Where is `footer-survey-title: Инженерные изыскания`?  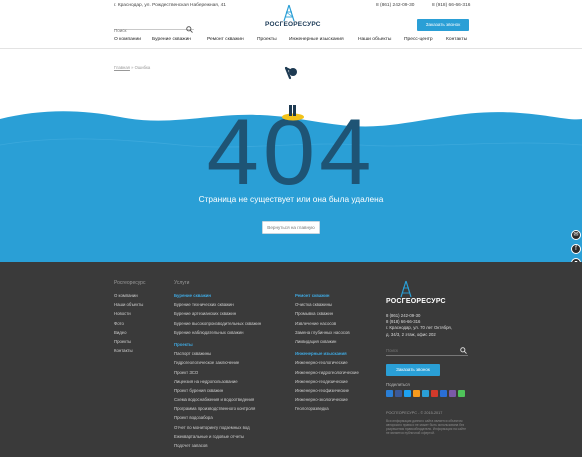
footer-survey-title: Инженерные изыскания is located at coordinates (327, 353).